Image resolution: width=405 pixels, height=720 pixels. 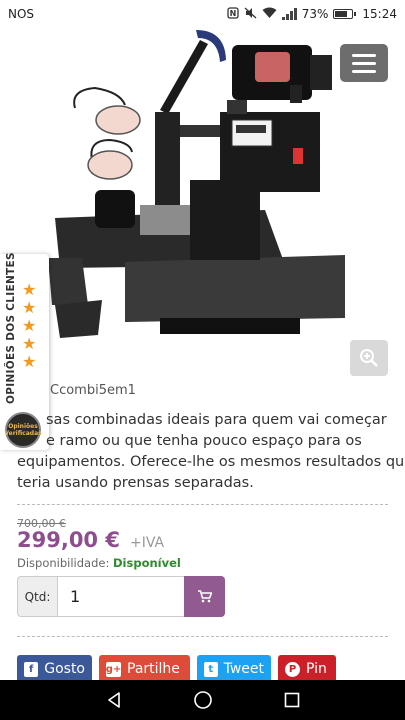 I want to click on availability-value: Disponível, so click(x=147, y=563).